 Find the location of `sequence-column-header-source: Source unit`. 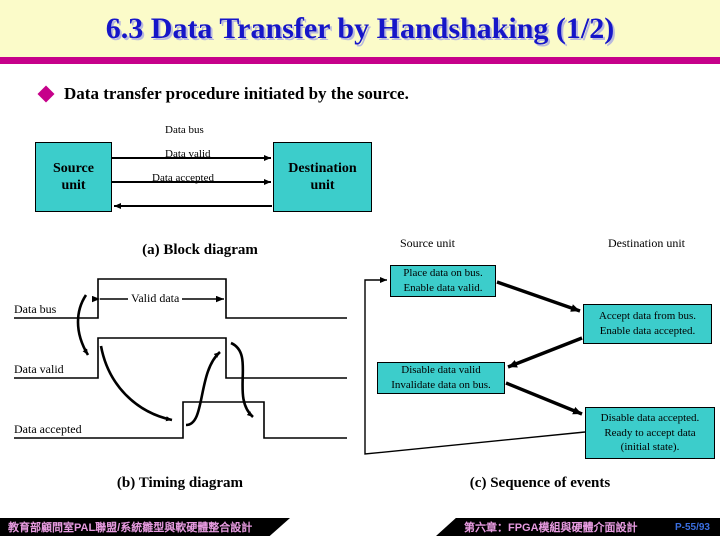

sequence-column-header-source: Source unit is located at coordinates (427, 243).